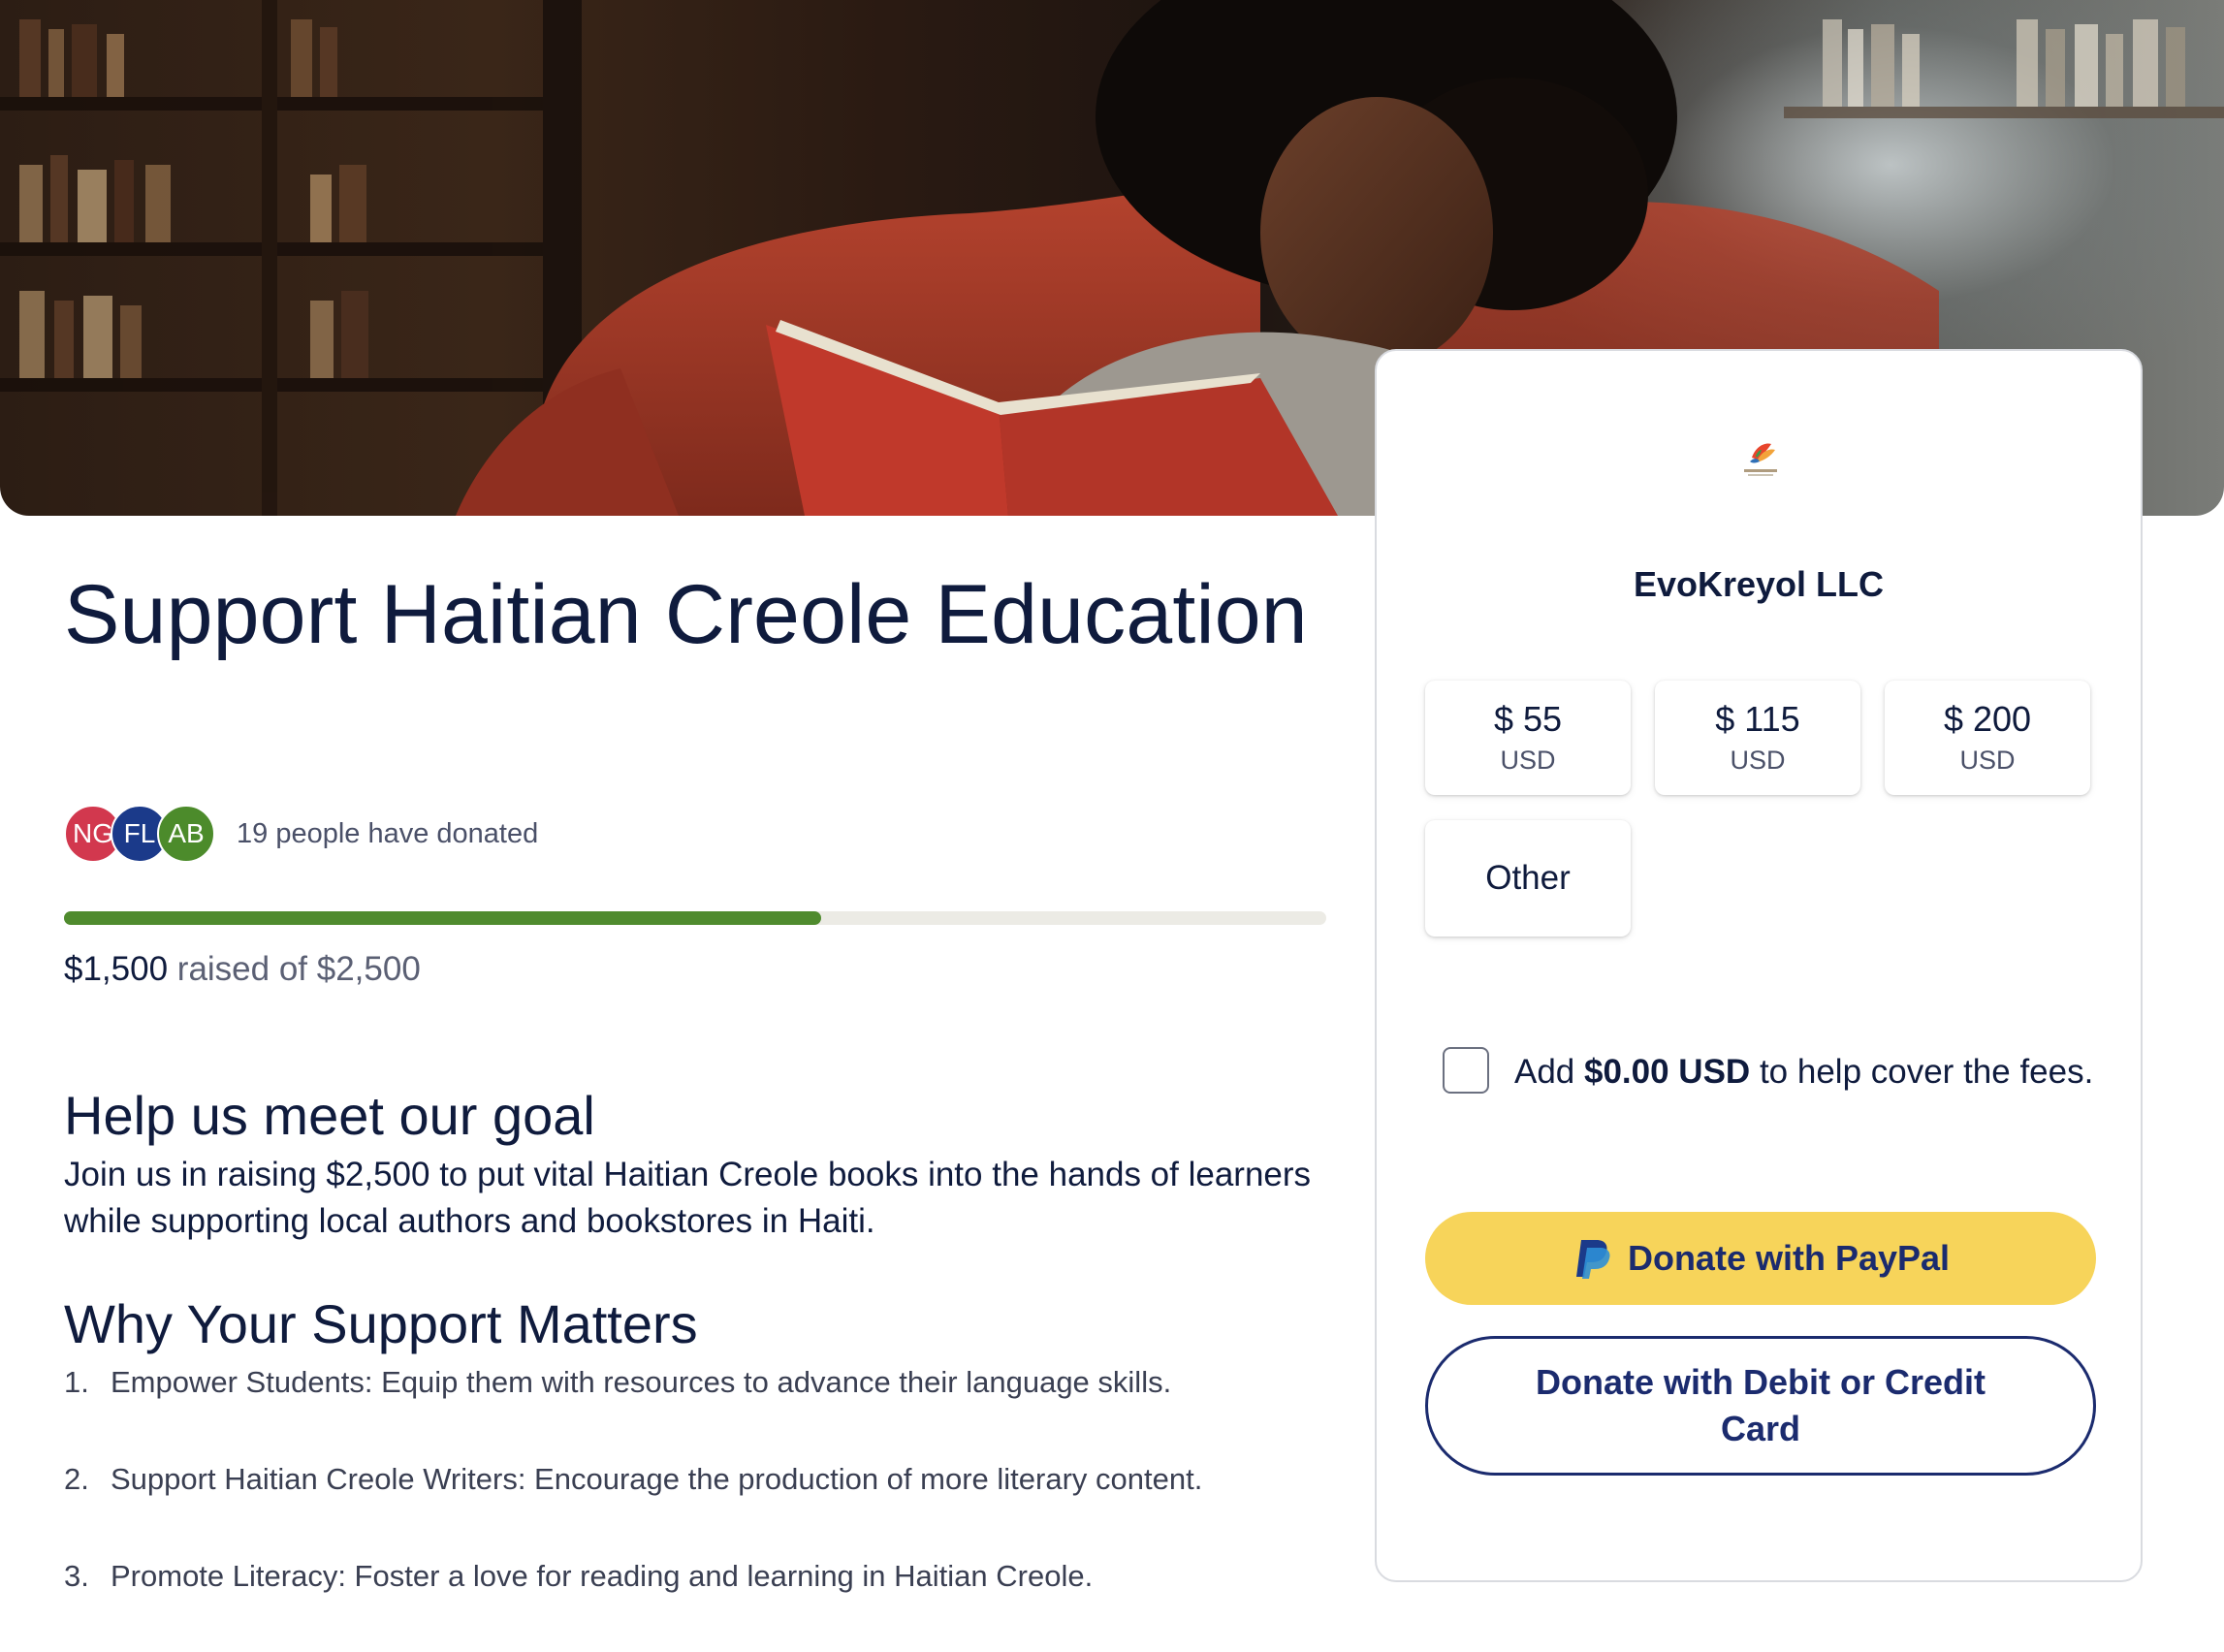 The height and width of the screenshot is (1652, 2224). I want to click on cover-fees-checkbox, so click(1466, 1070).